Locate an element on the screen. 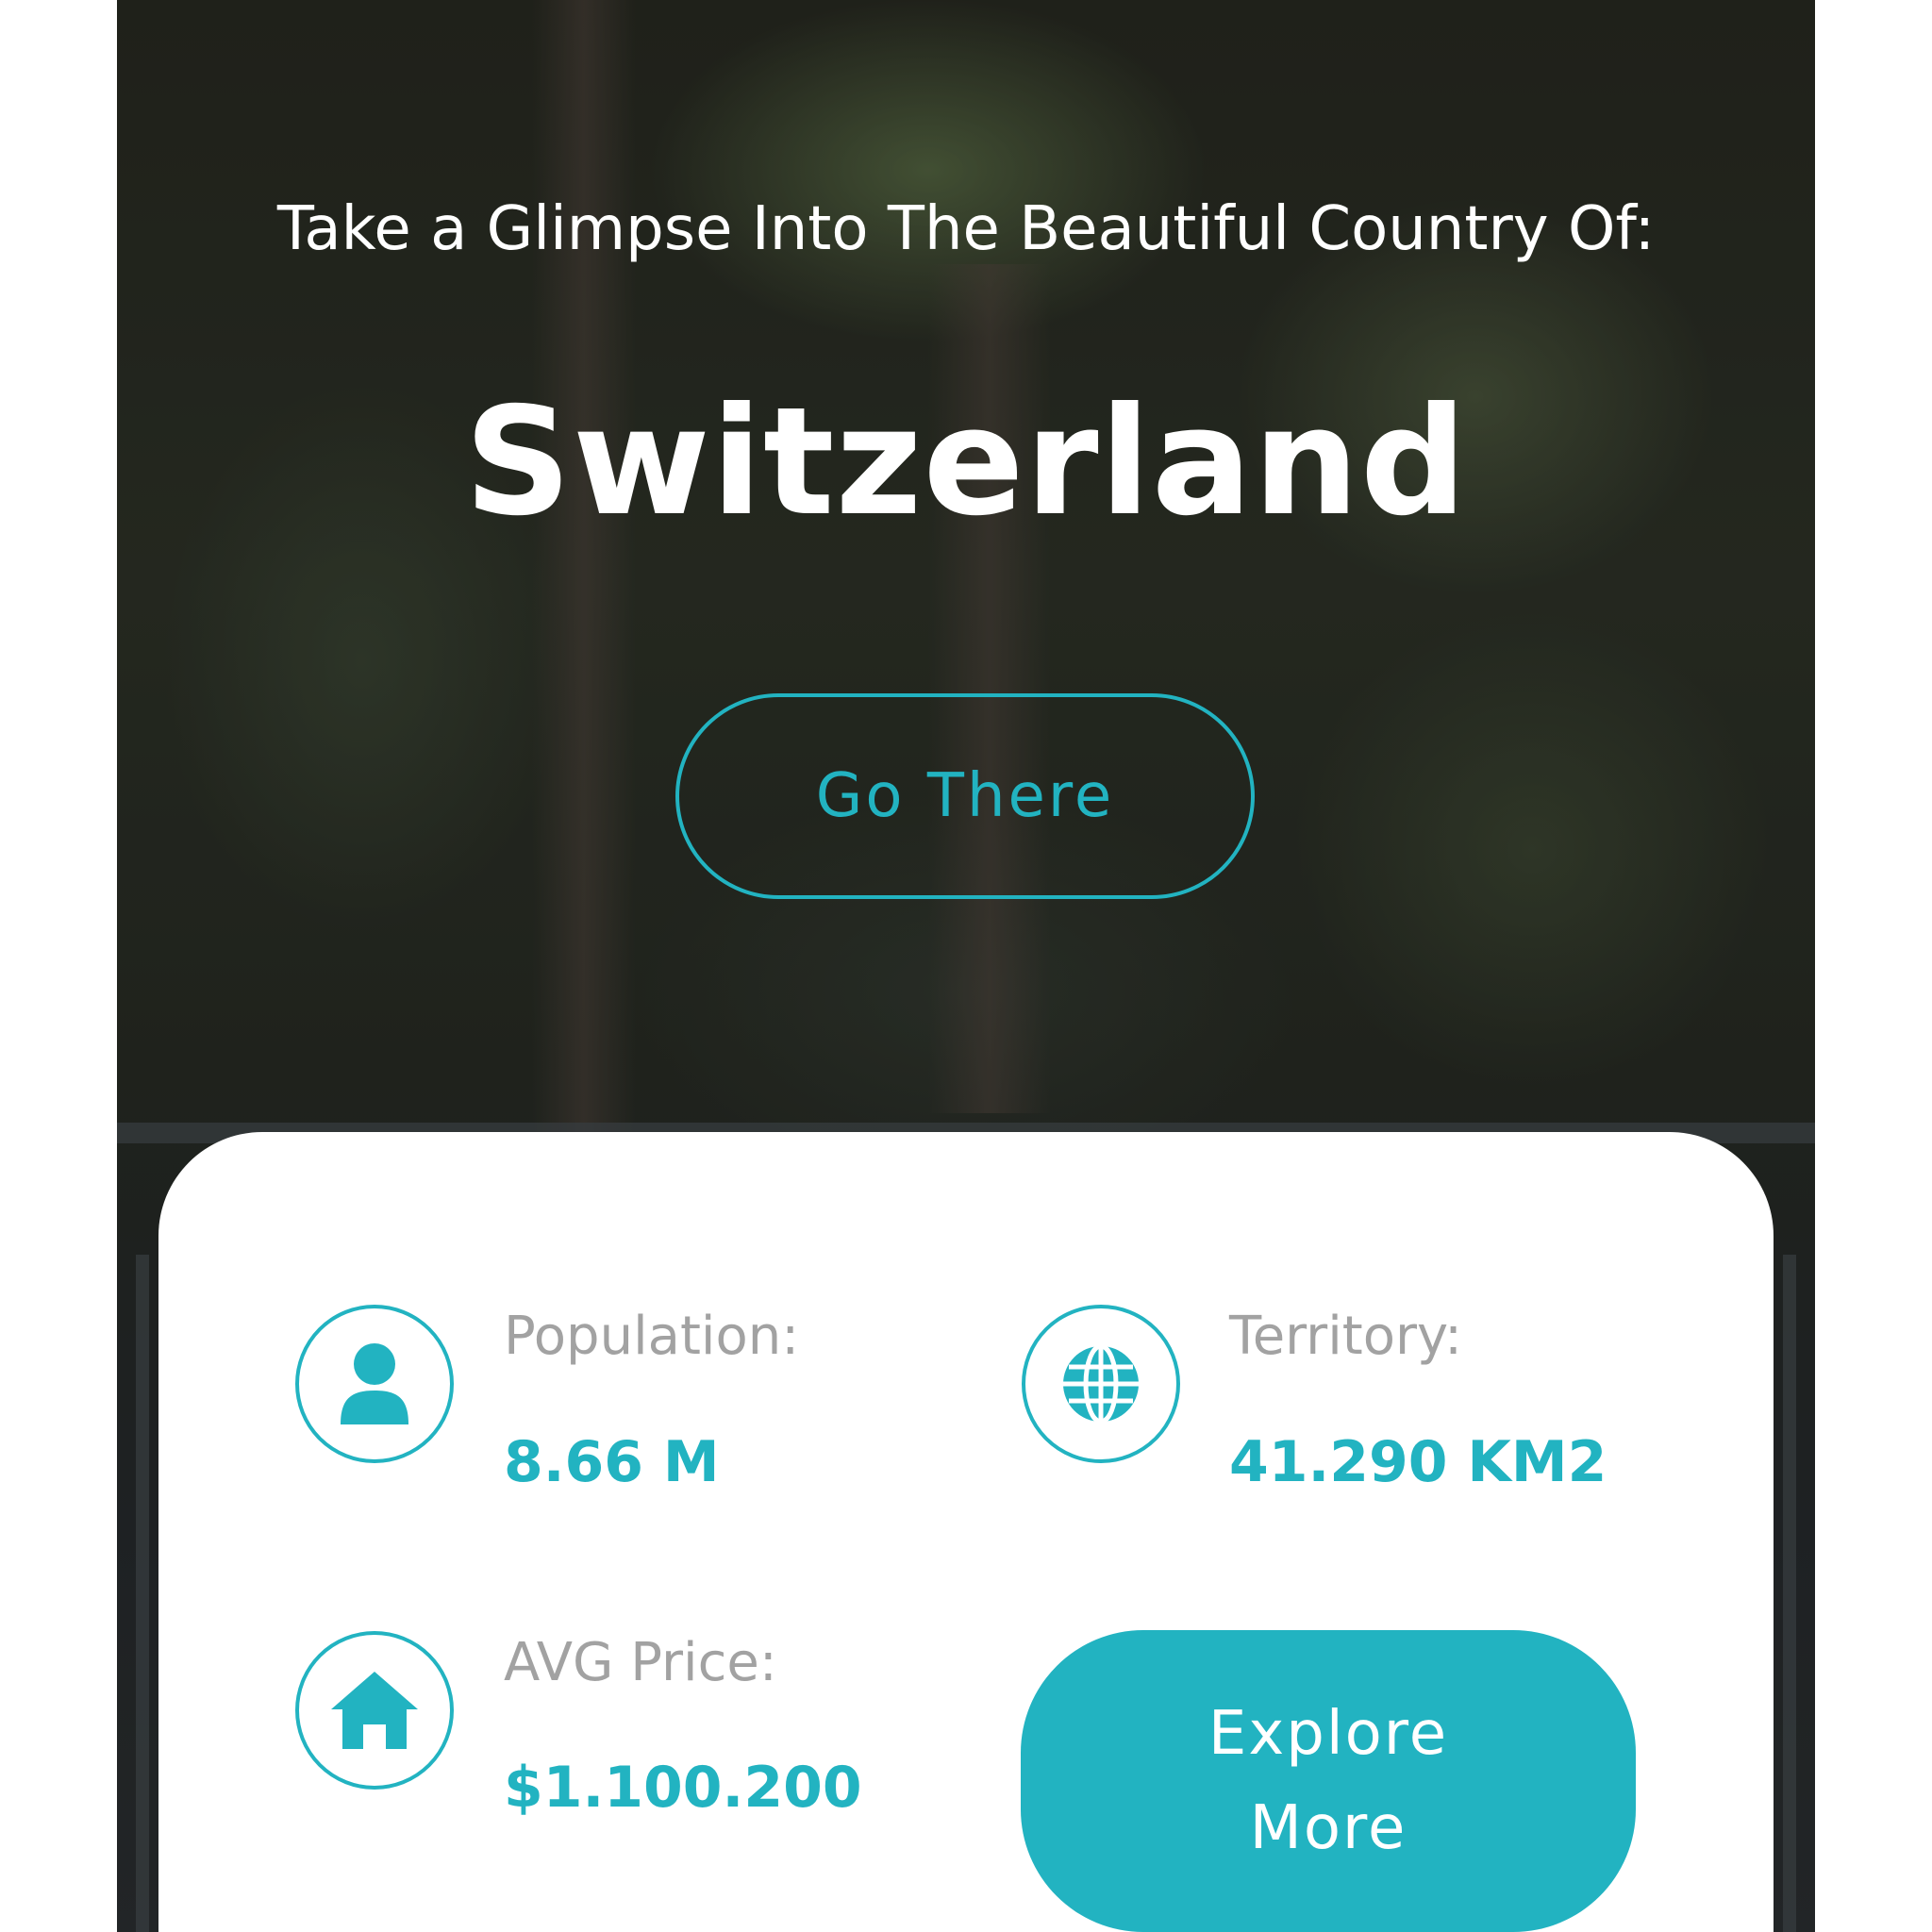 This screenshot has height=1932, width=1932. globe-icon is located at coordinates (1101, 1384).